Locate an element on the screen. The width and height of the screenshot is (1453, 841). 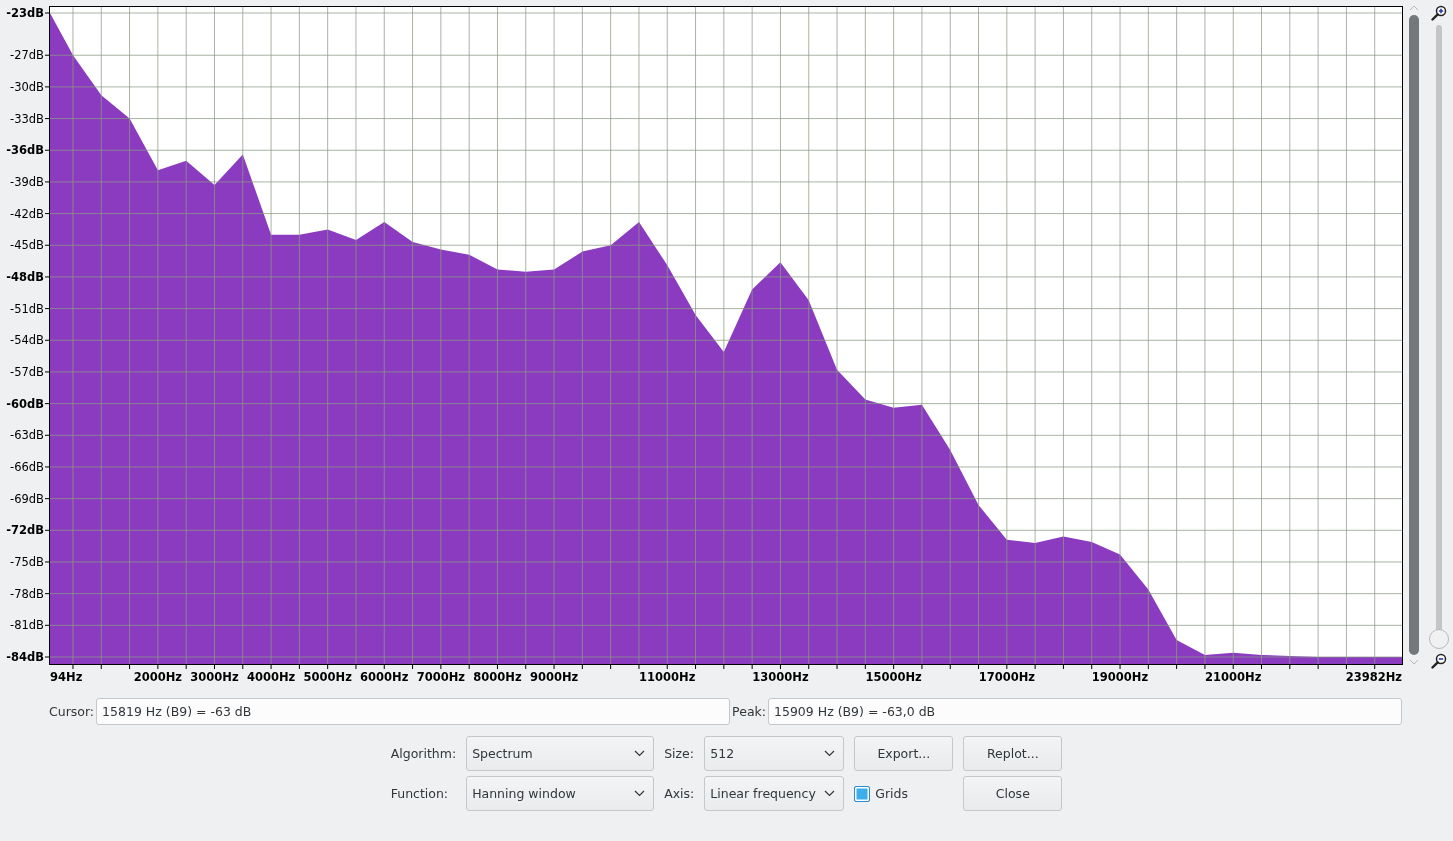
y-tick-label: -72dB is located at coordinates (25, 530).